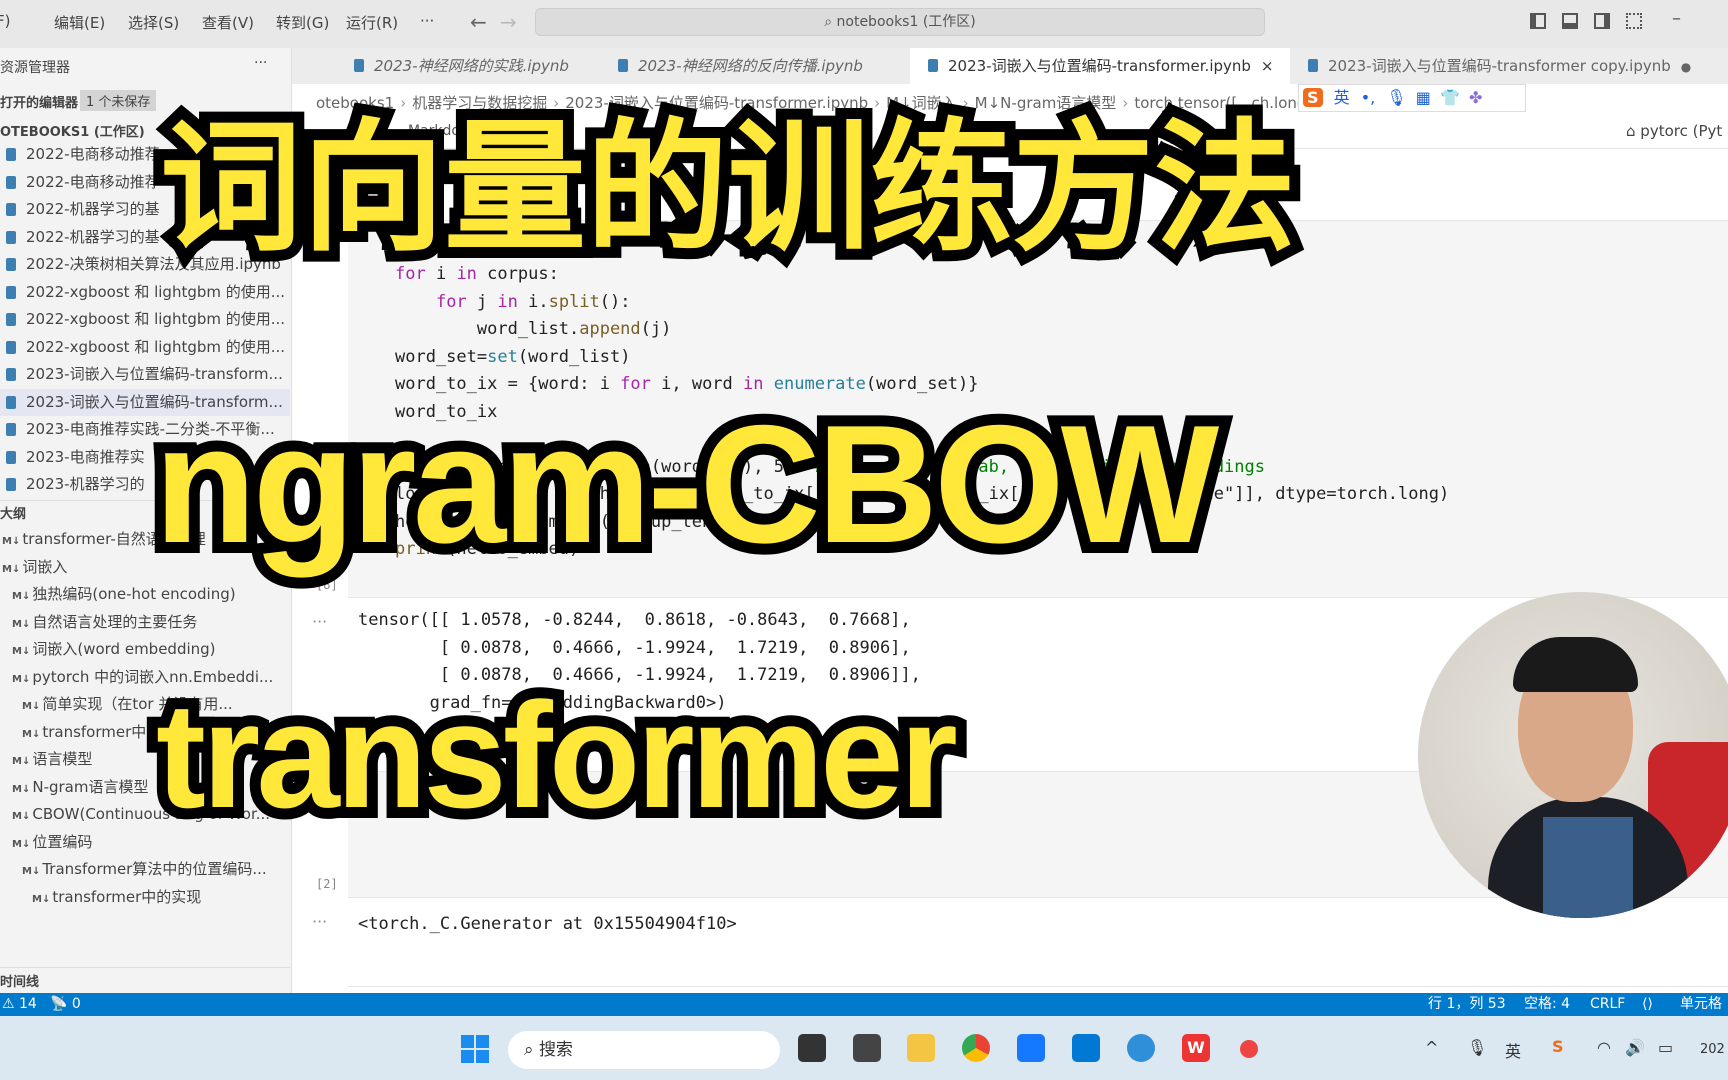  What do you see at coordinates (555, 1050) in the screenshot?
I see `taskbar-search-label: 搜索` at bounding box center [555, 1050].